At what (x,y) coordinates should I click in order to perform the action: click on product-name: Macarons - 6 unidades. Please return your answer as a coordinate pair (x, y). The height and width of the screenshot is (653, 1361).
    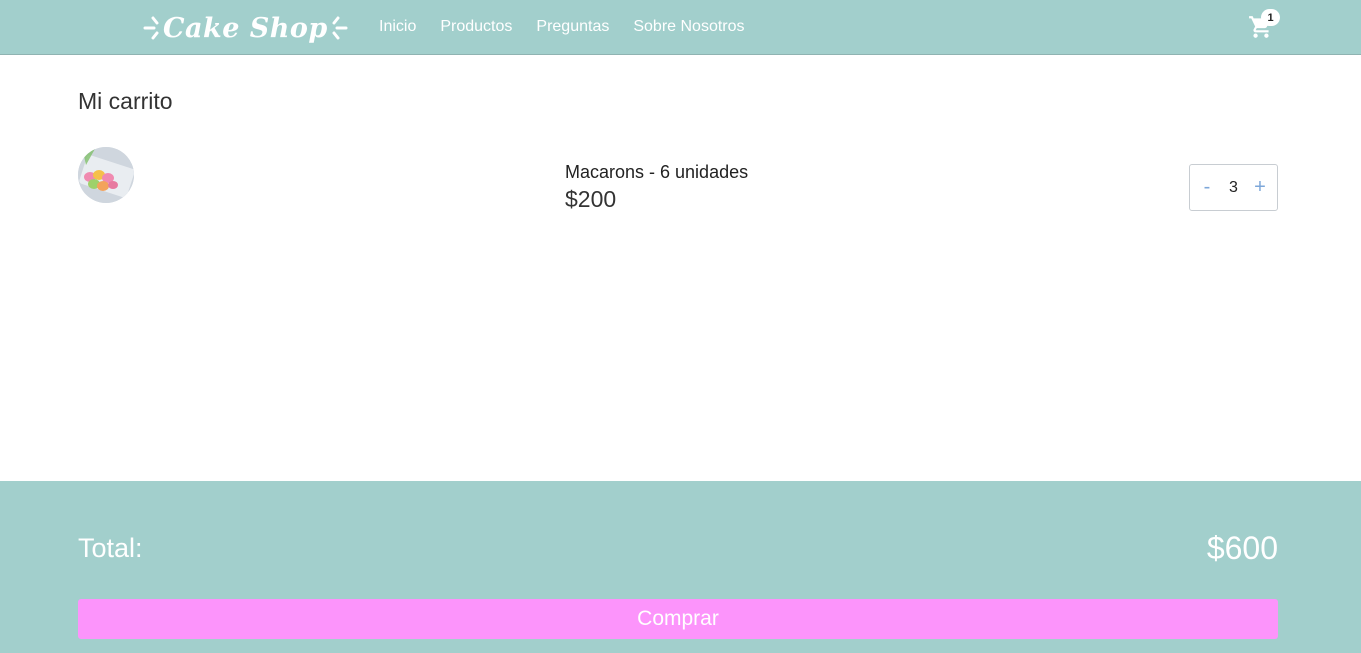
    Looking at the image, I should click on (657, 172).